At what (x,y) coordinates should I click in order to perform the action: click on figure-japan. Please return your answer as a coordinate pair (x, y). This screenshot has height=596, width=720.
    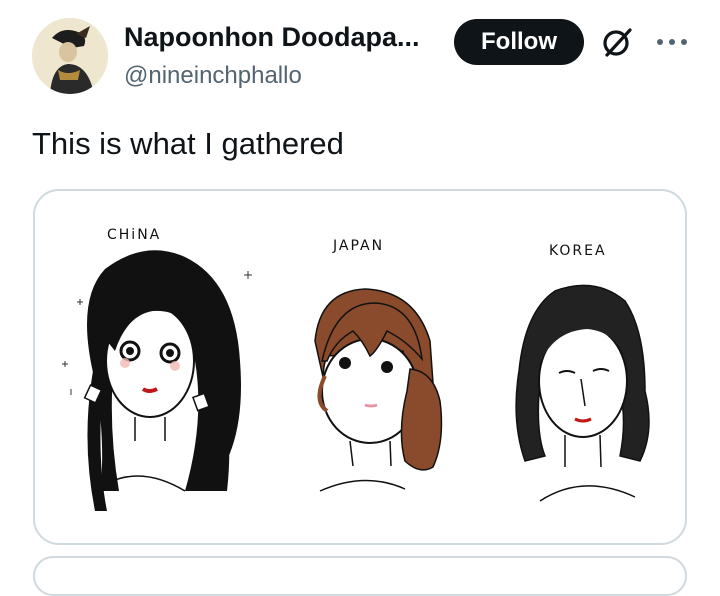
    Looking at the image, I should click on (378, 390).